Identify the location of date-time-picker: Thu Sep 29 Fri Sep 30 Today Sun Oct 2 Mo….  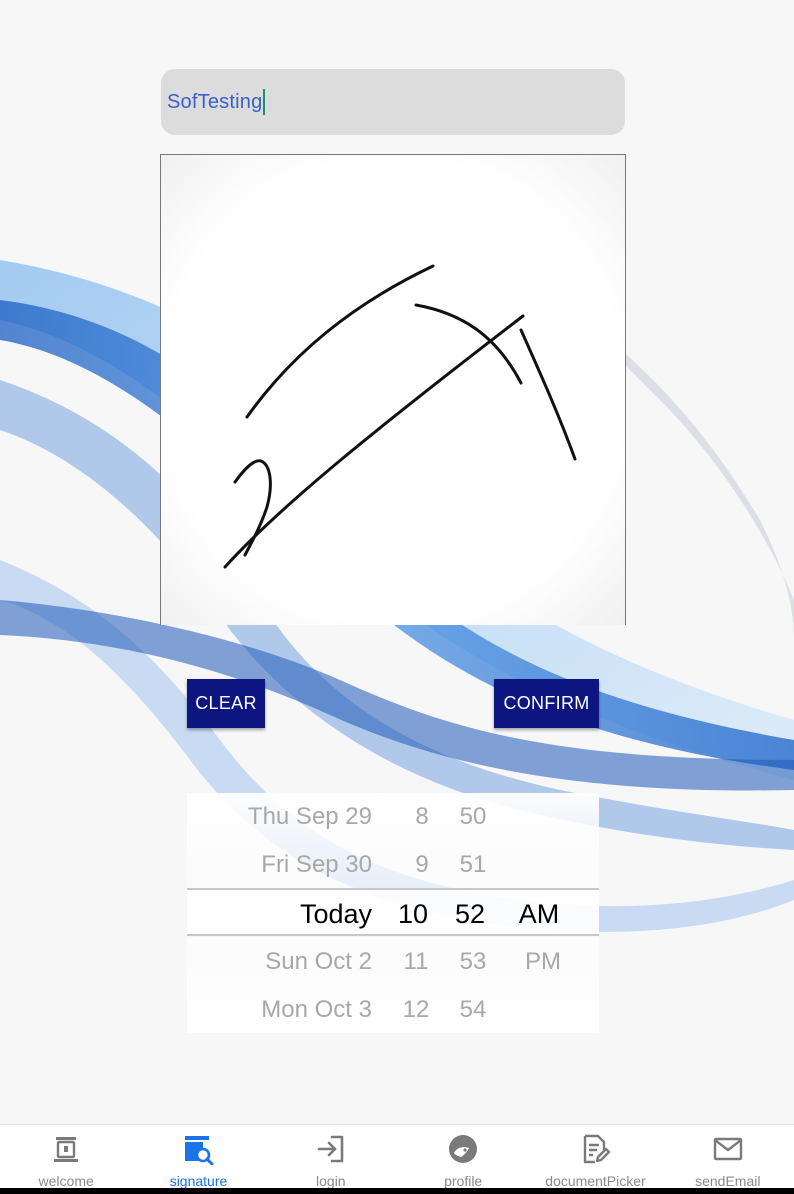
(393, 913).